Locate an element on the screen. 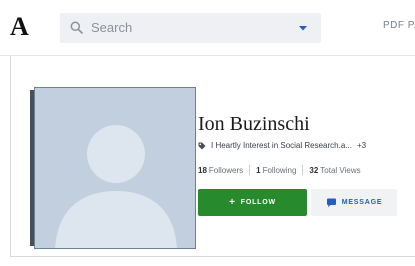  profile-stats: 18 Followers 1 Following 32 Total Views is located at coordinates (279, 170).